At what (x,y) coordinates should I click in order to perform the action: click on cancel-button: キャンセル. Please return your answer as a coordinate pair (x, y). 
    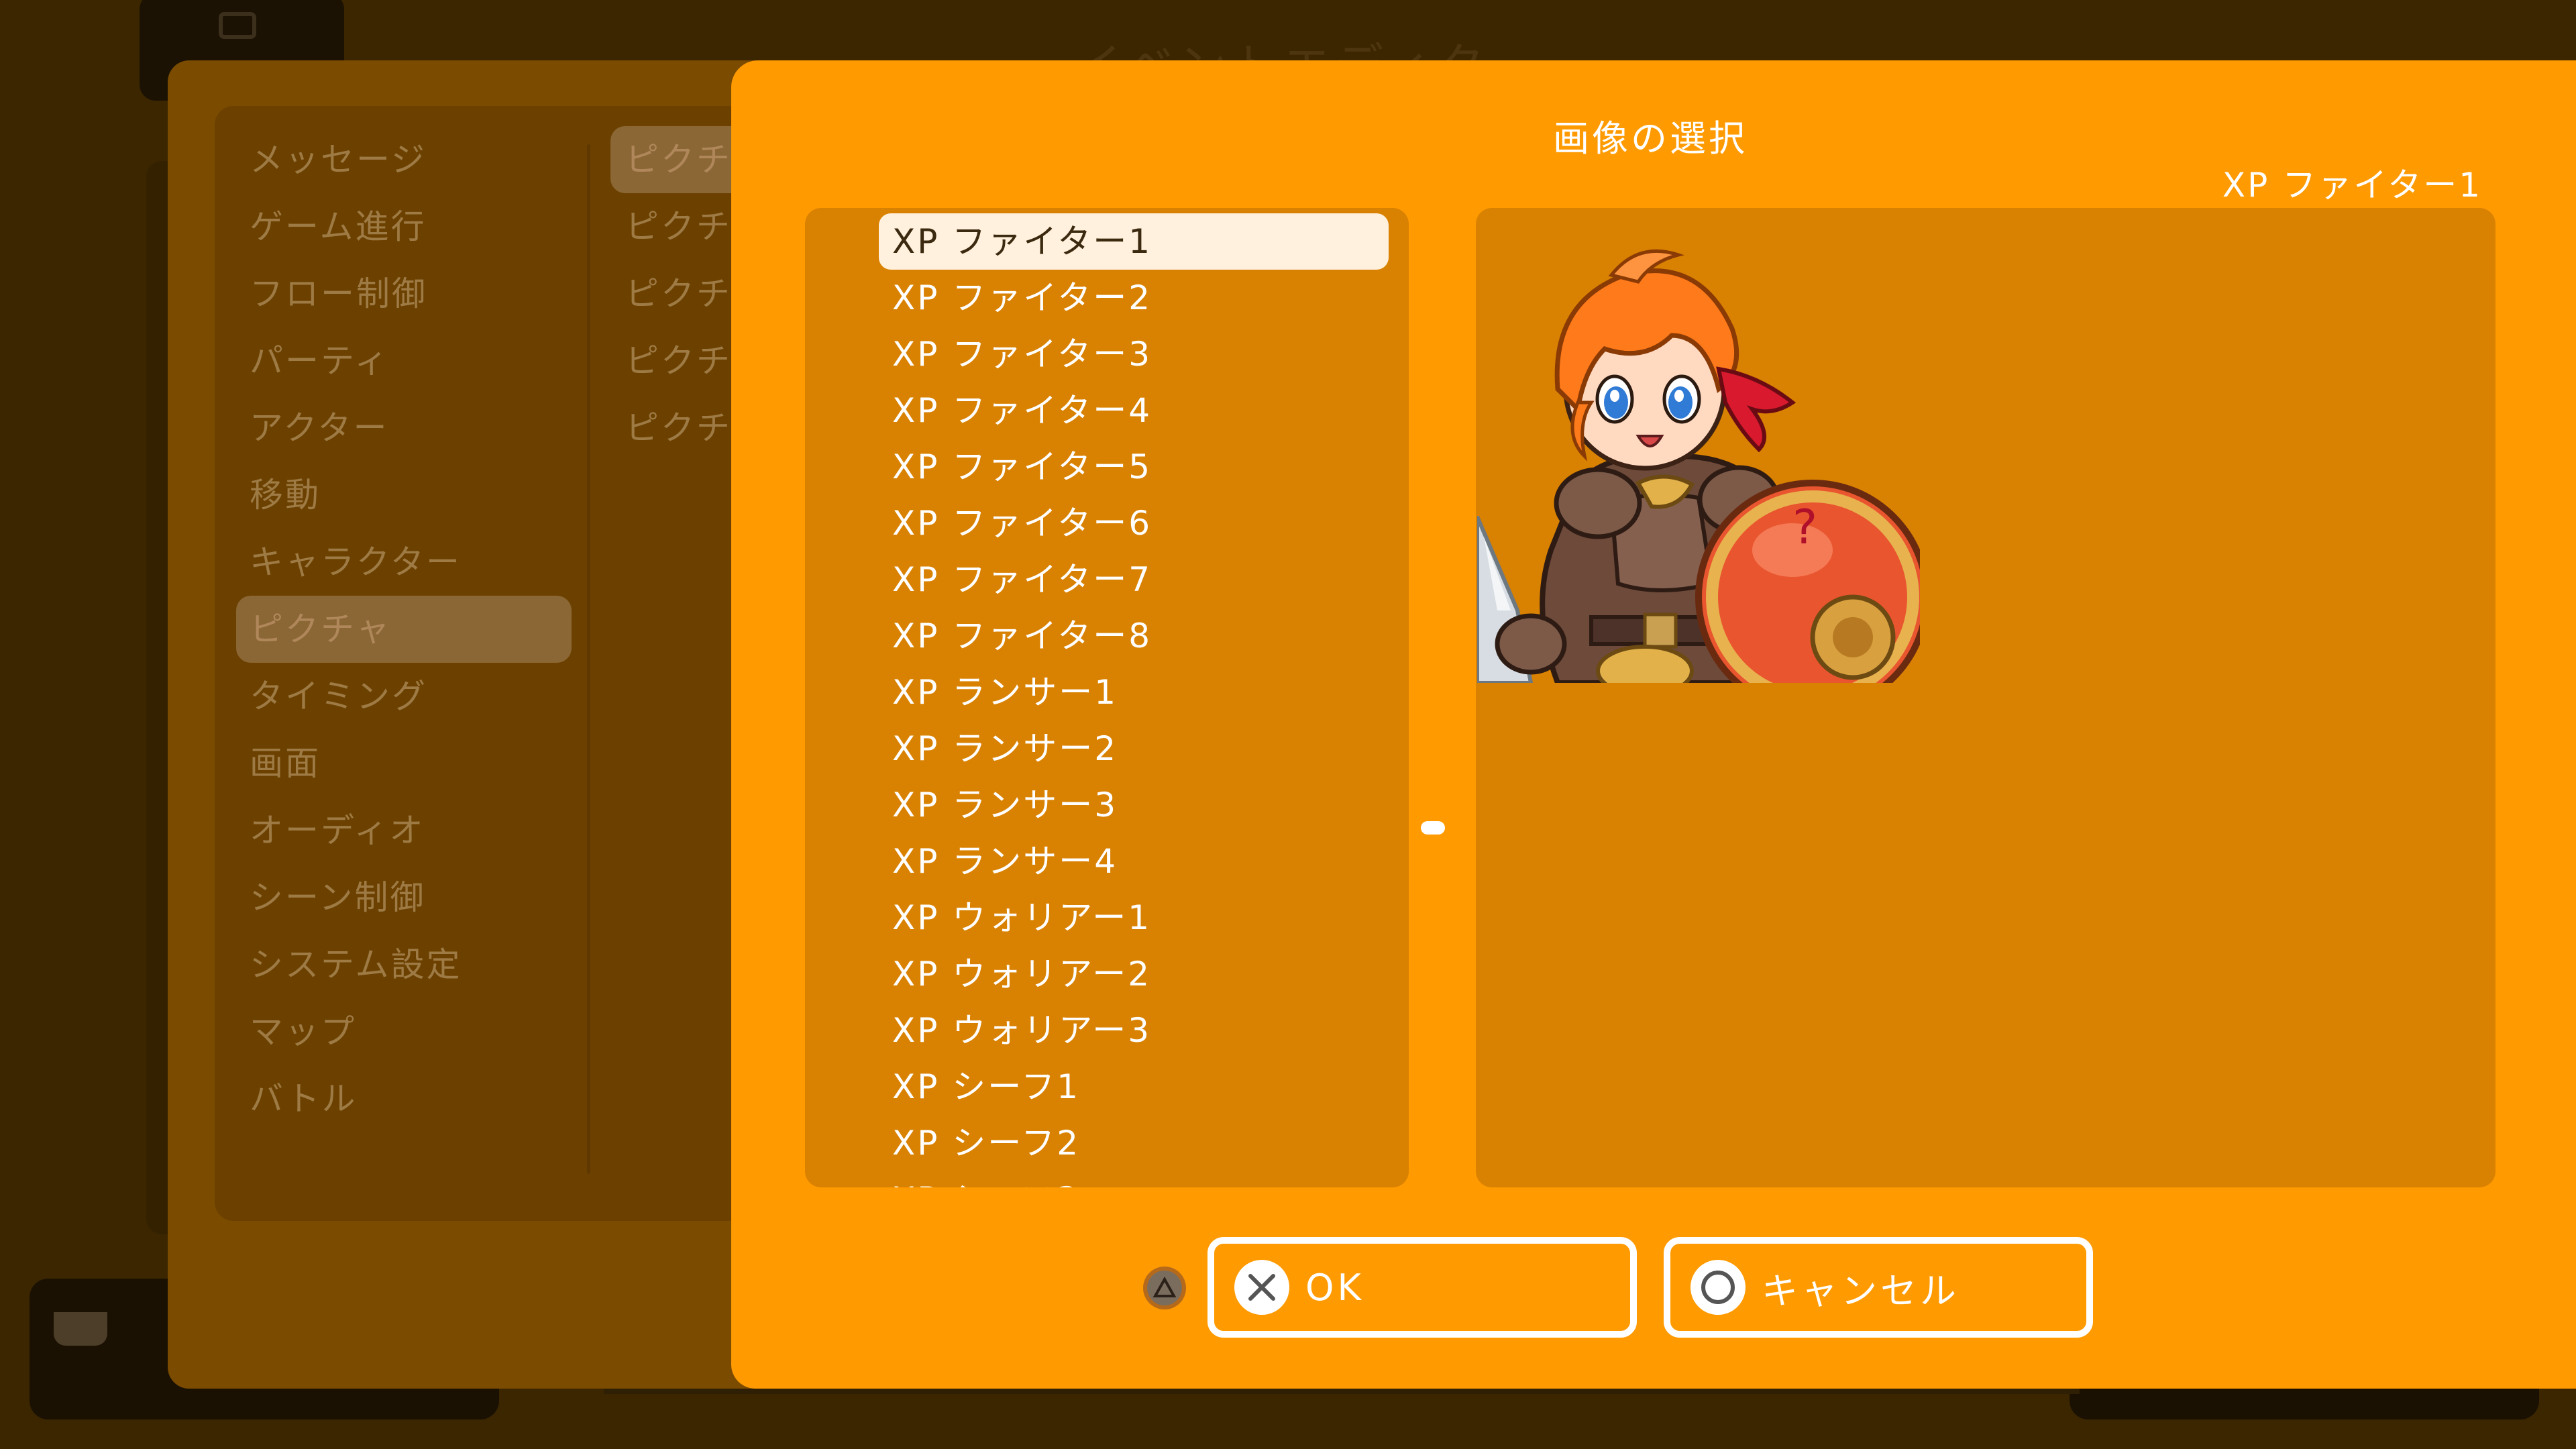
    Looking at the image, I should click on (1878, 1287).